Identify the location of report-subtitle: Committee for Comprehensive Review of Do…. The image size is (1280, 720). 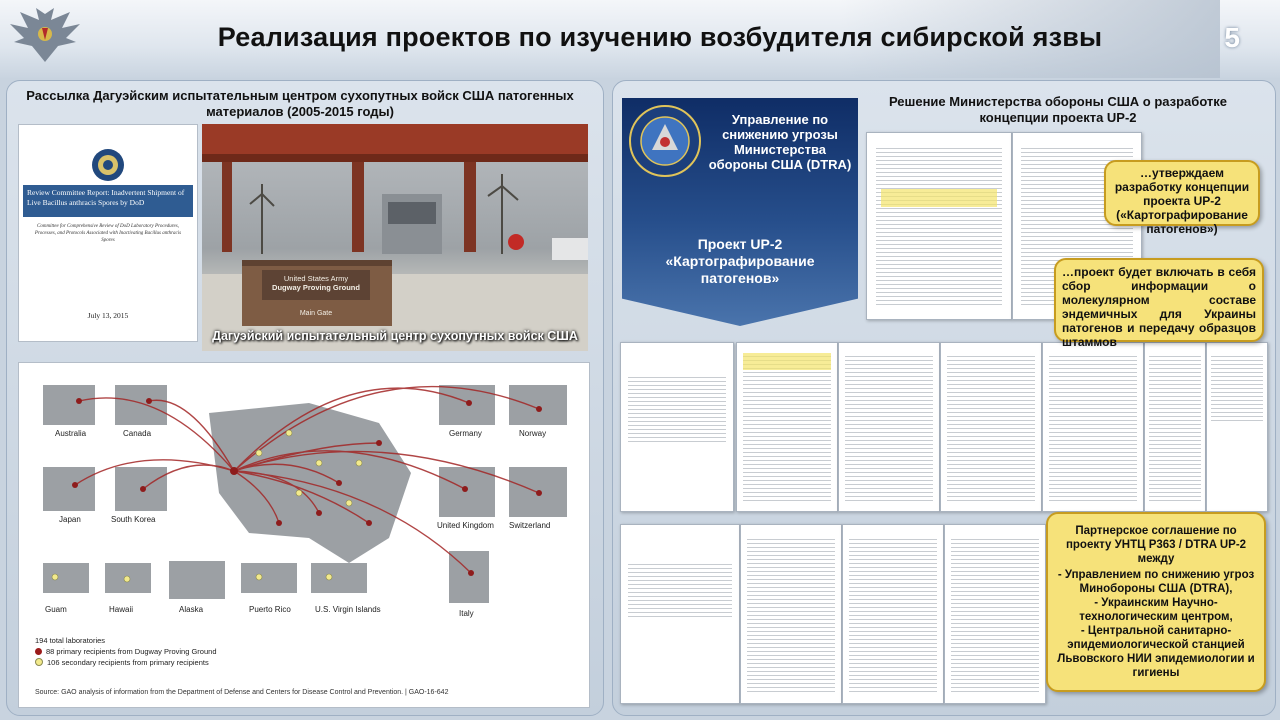
(108, 233).